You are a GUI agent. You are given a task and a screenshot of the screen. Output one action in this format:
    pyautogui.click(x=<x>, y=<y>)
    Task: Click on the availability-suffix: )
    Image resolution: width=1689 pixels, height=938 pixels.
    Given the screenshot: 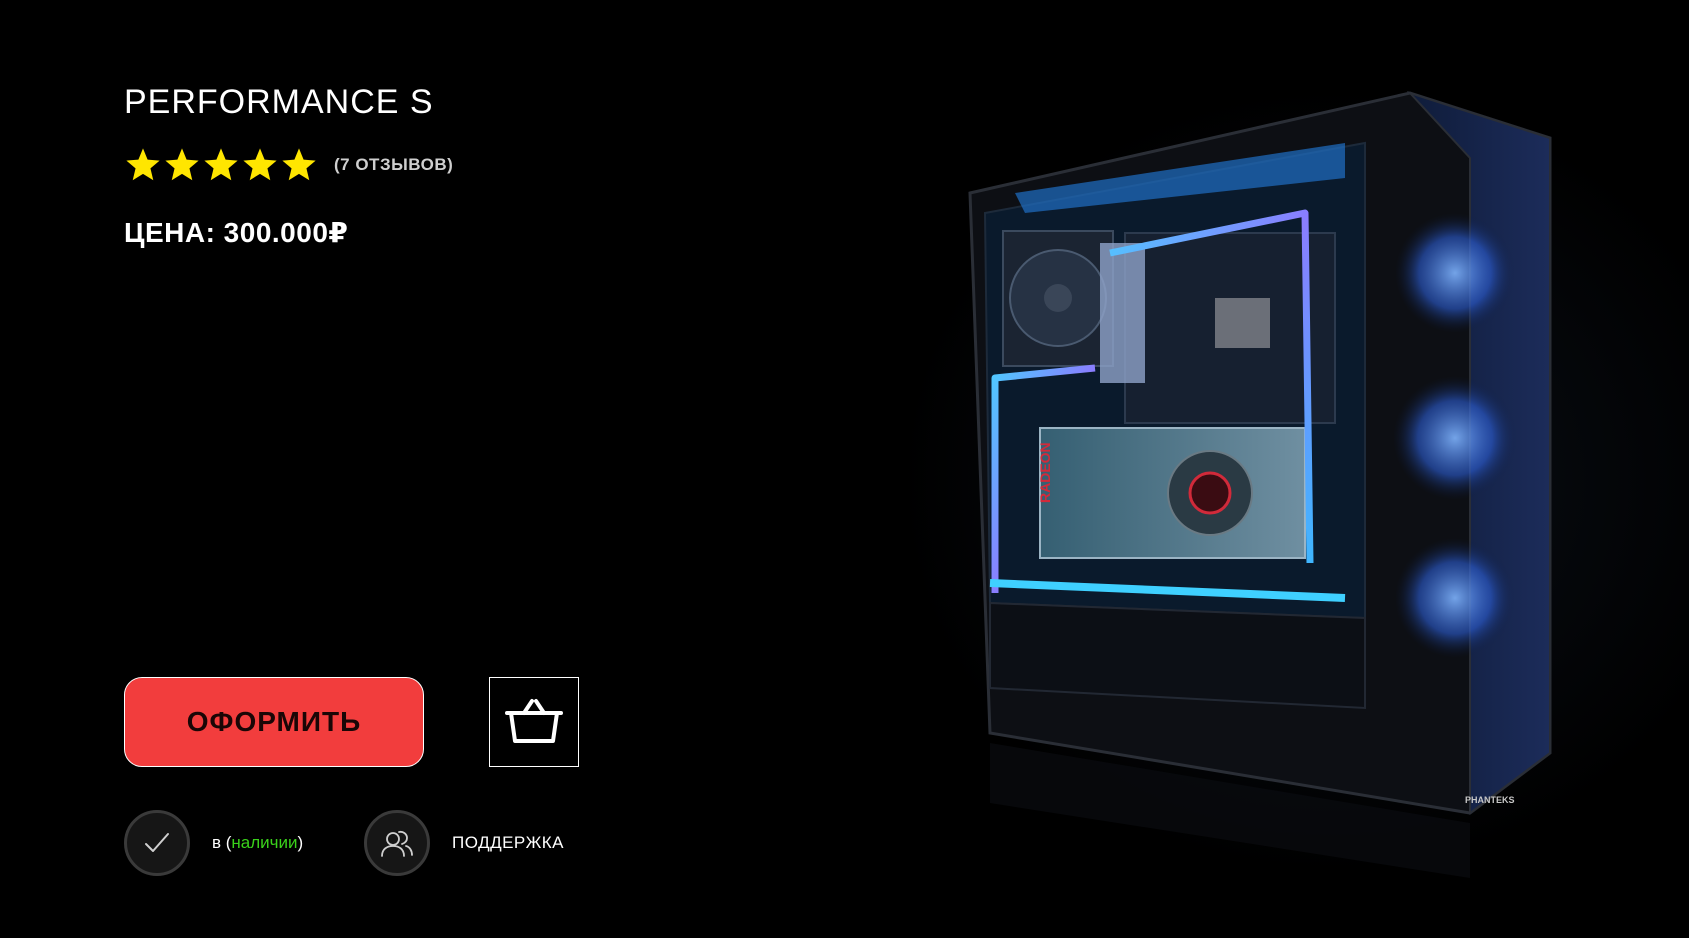 What is the action you would take?
    pyautogui.click(x=300, y=842)
    